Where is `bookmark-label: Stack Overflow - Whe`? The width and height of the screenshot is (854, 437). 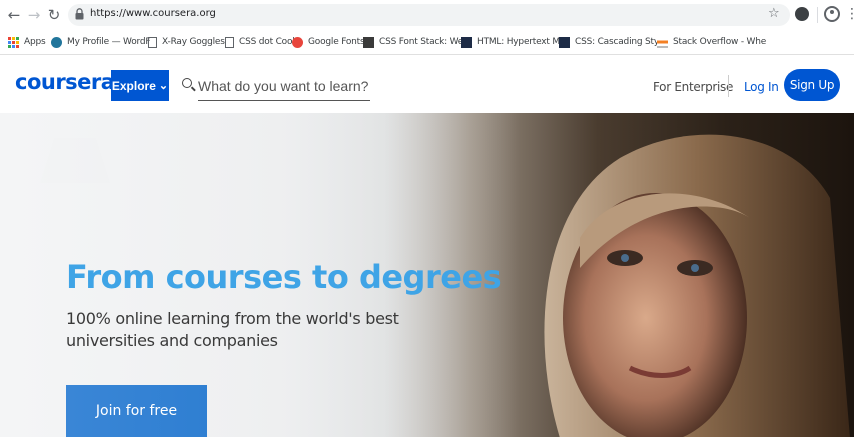 bookmark-label: Stack Overflow - Whe is located at coordinates (720, 42).